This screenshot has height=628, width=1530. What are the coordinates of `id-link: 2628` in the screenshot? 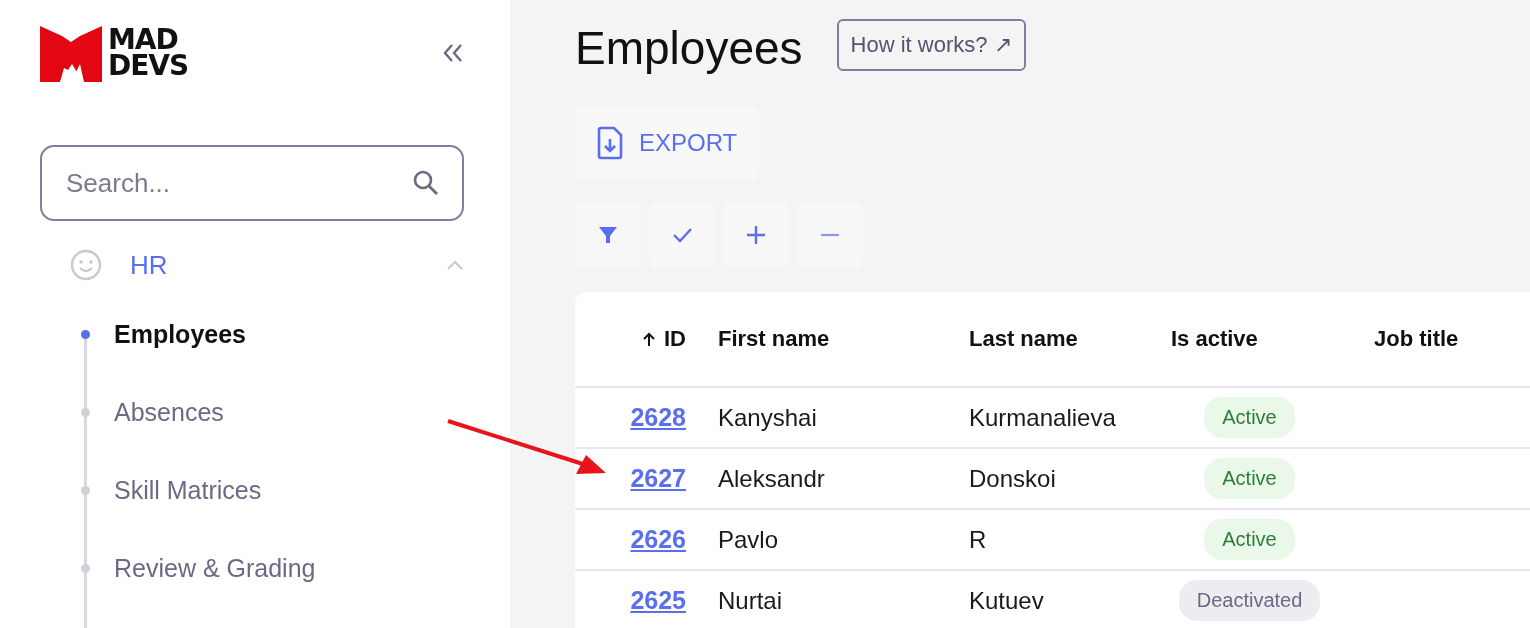 It's located at (658, 417).